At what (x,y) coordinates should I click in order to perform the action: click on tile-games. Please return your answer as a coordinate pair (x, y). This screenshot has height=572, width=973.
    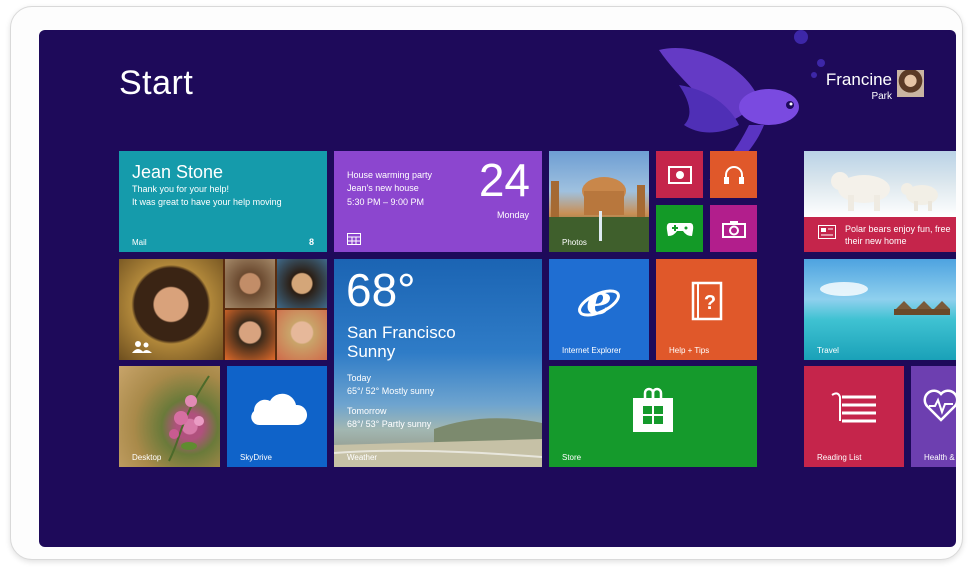
    Looking at the image, I should click on (679, 228).